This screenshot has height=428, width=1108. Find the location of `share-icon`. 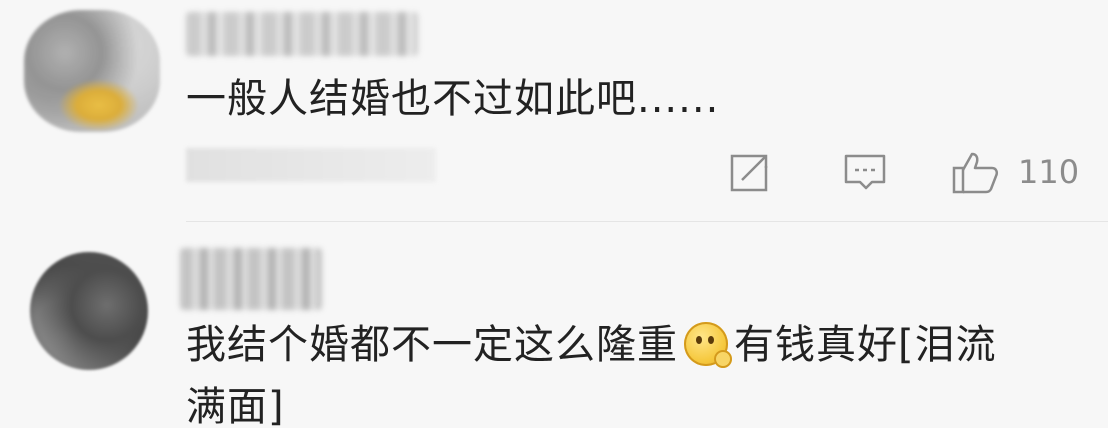

share-icon is located at coordinates (750, 174).